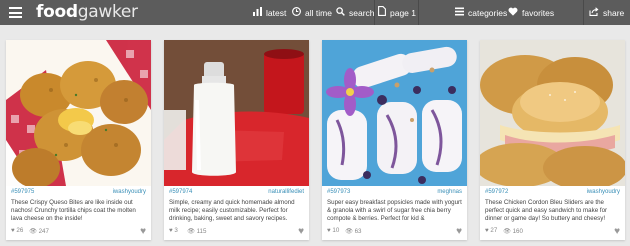 The width and height of the screenshot is (630, 246). I want to click on recipe-id-link: #597972, so click(496, 192).